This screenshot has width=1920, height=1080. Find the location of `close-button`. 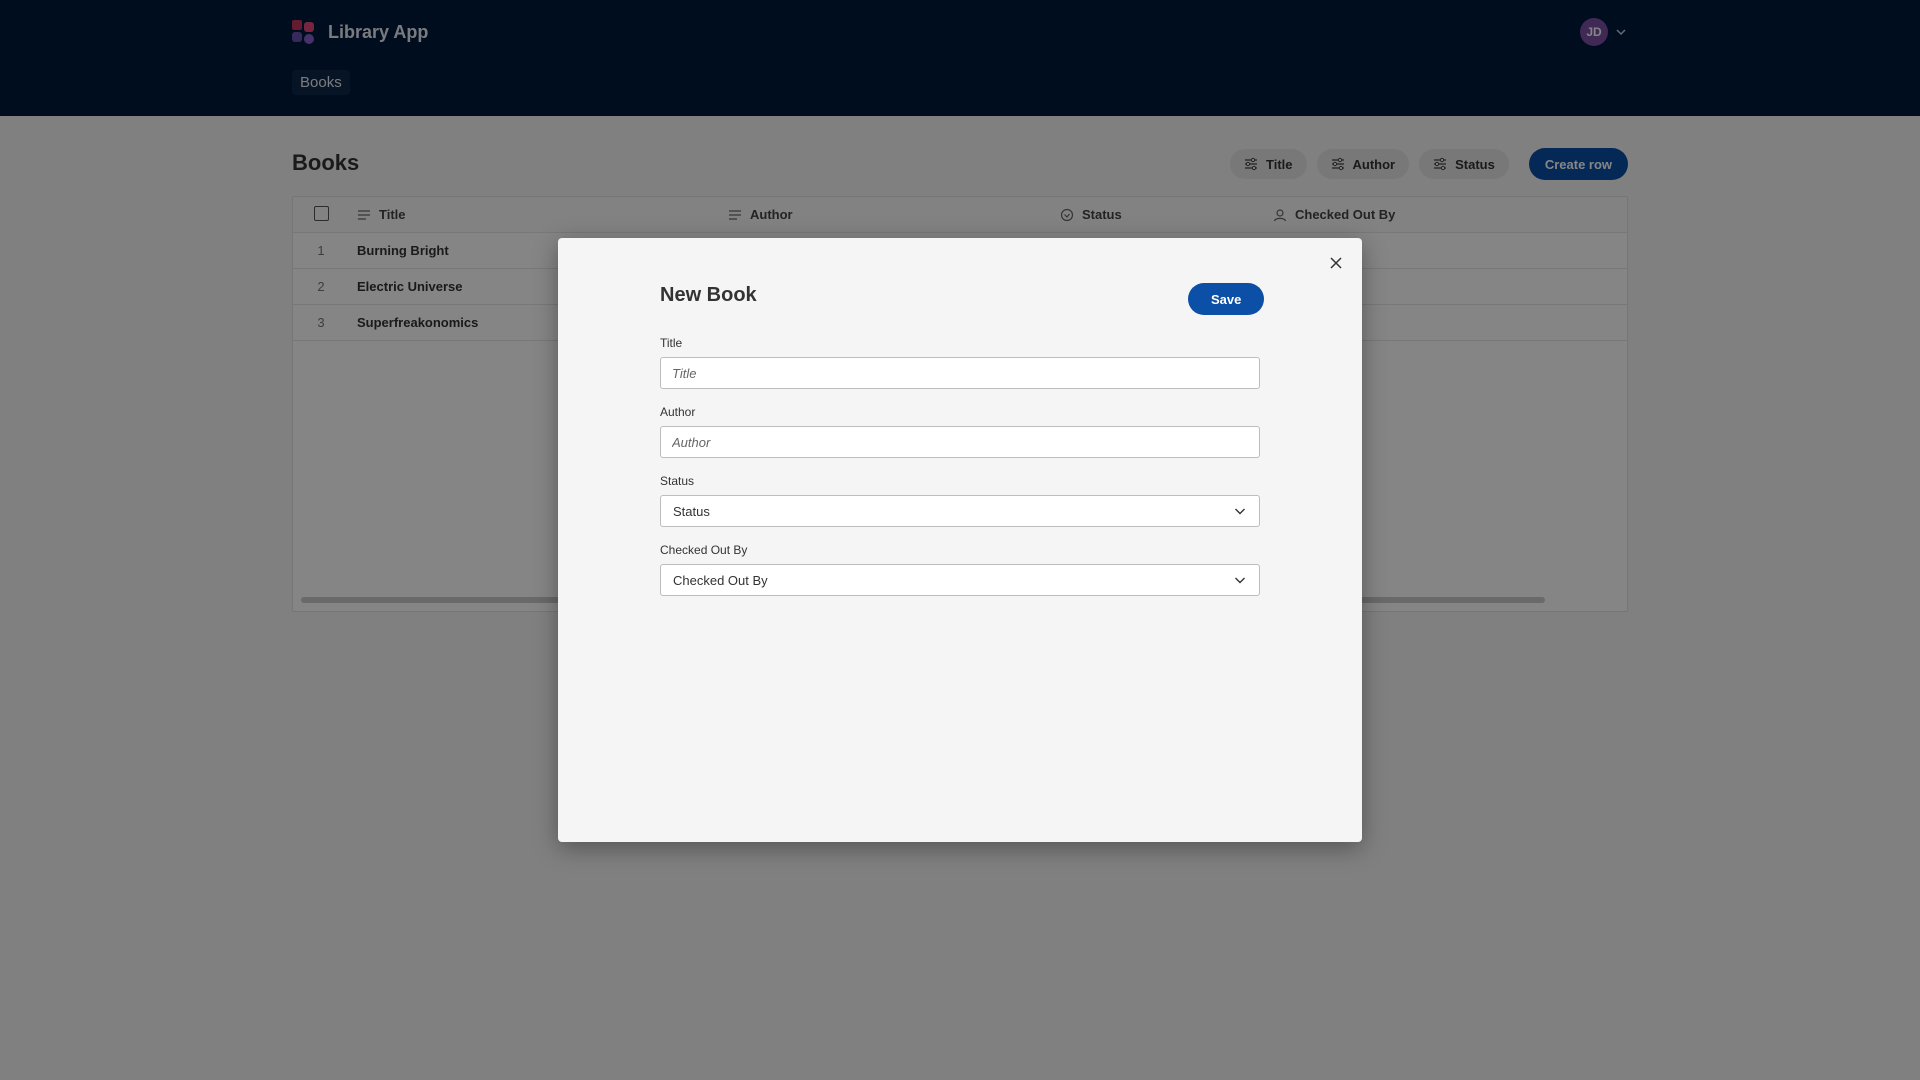

close-button is located at coordinates (1336, 264).